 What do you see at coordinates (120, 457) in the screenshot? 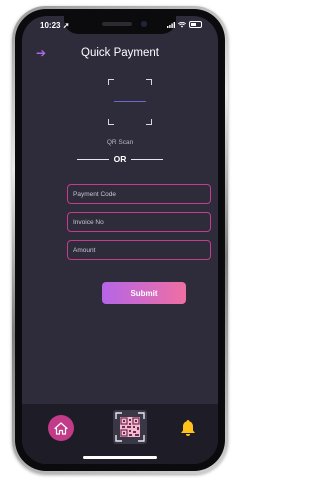
I see `home-indicator` at bounding box center [120, 457].